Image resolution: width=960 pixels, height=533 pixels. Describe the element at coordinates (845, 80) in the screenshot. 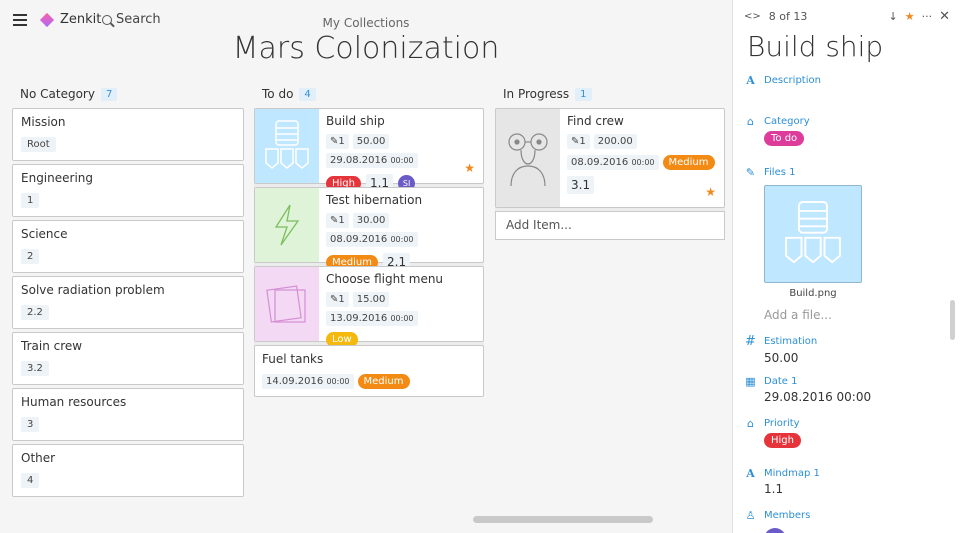

I see `description-field: A Description` at that location.